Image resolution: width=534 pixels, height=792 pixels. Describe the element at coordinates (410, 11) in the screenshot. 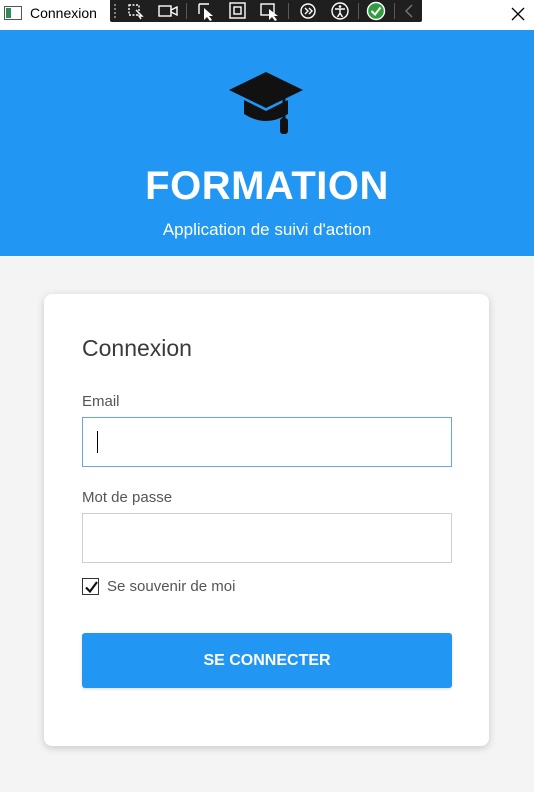

I see `collapse-arrow-icon` at that location.